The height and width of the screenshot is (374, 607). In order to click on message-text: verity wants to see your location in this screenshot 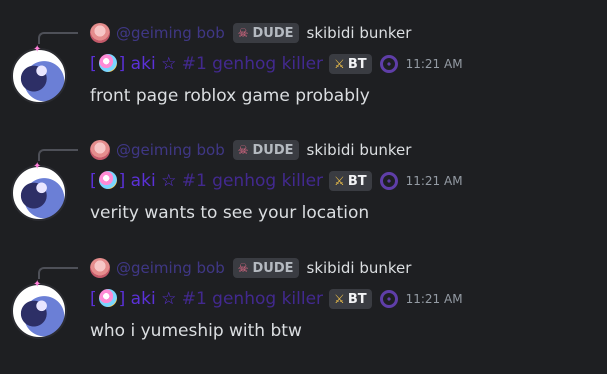, I will do `click(230, 213)`.